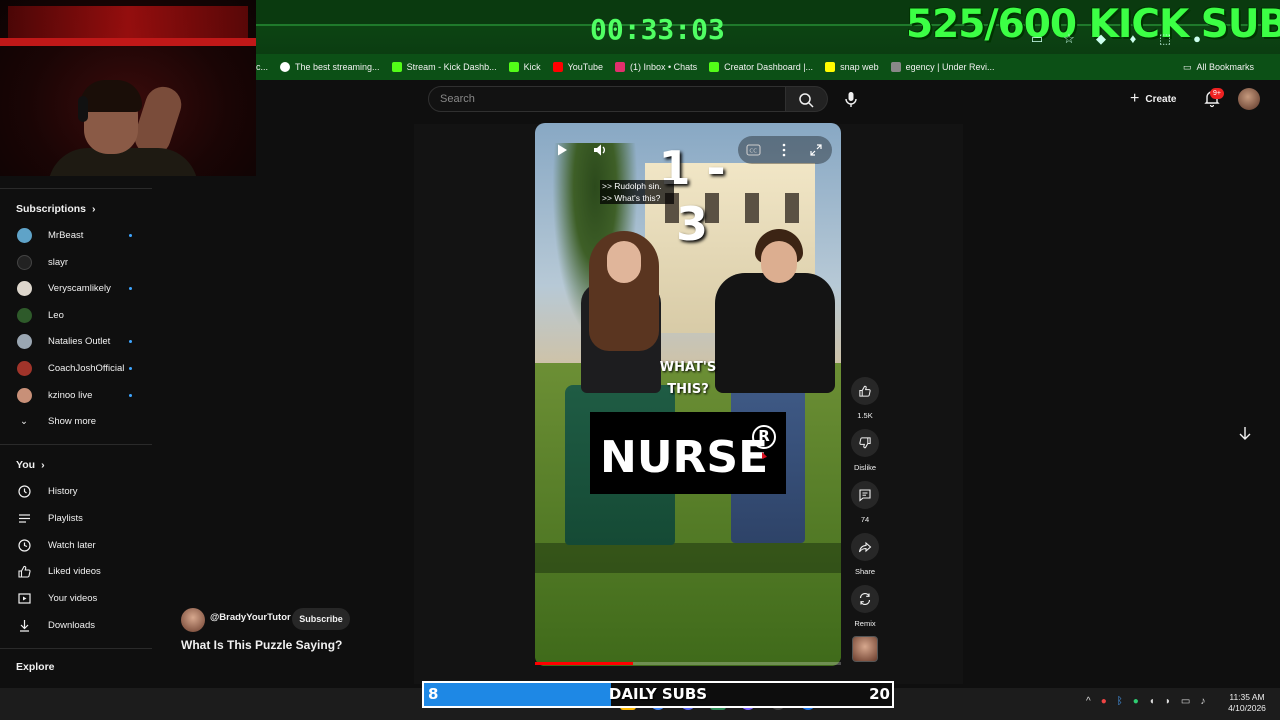 Image resolution: width=1280 pixels, height=720 pixels. Describe the element at coordinates (250, 617) in the screenshot. I see `channel-handle: @BradyYourTutor` at that location.